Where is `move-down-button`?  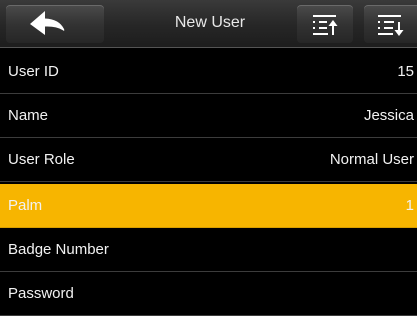
move-down-button is located at coordinates (390, 24).